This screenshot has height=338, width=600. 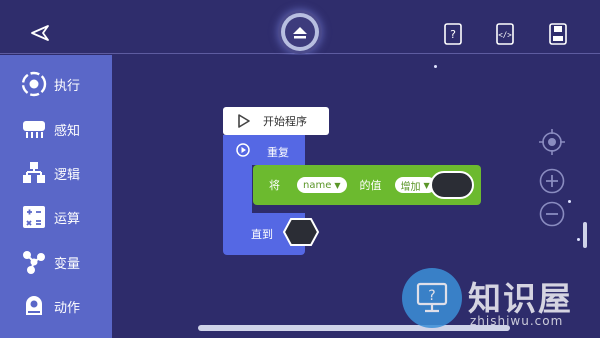 I want to click on back-arrow-icon, so click(x=40, y=33).